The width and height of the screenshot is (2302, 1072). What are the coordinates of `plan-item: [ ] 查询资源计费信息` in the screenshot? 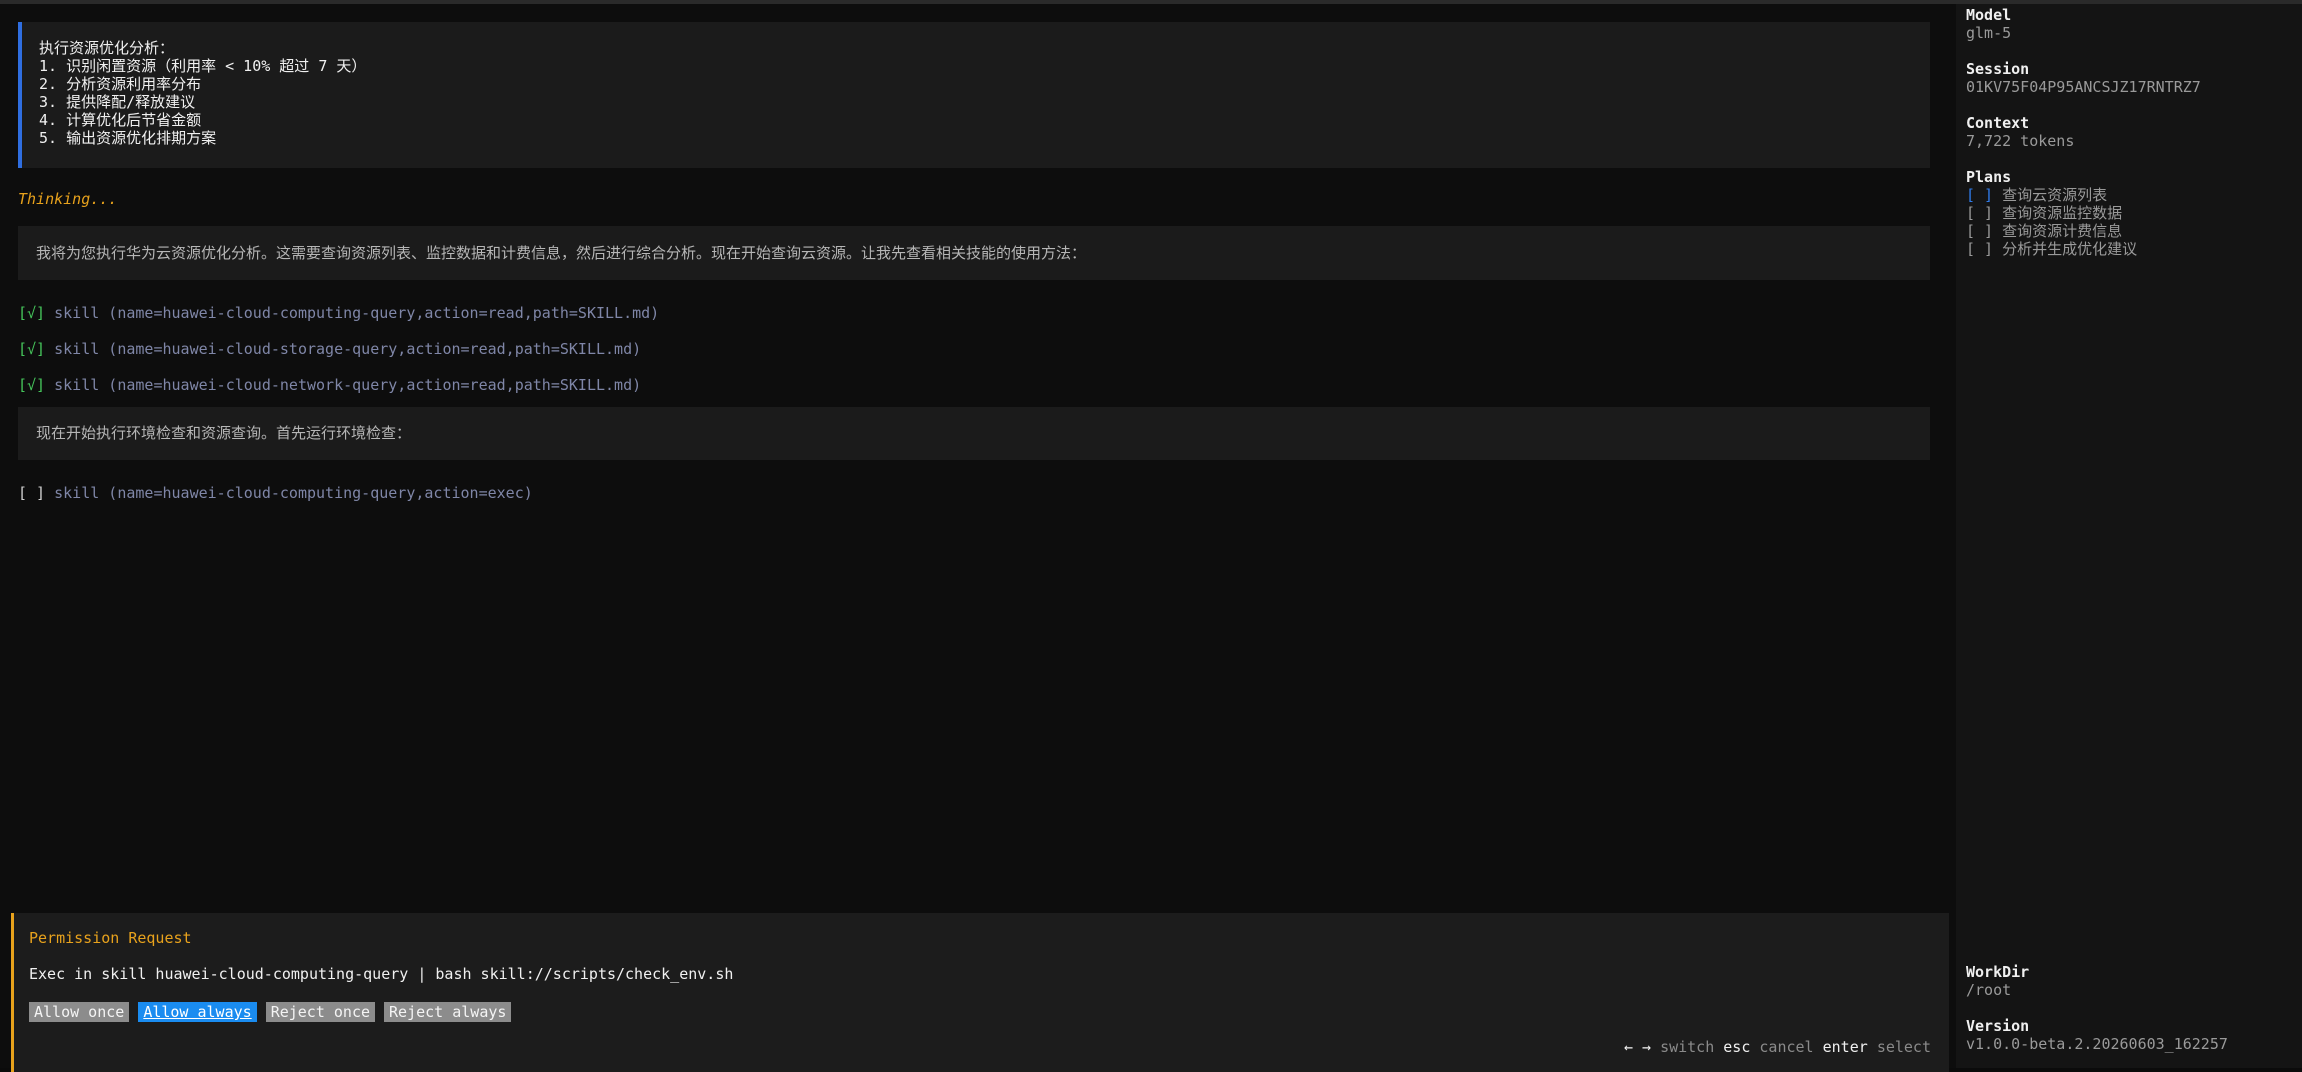 It's located at (2051, 231).